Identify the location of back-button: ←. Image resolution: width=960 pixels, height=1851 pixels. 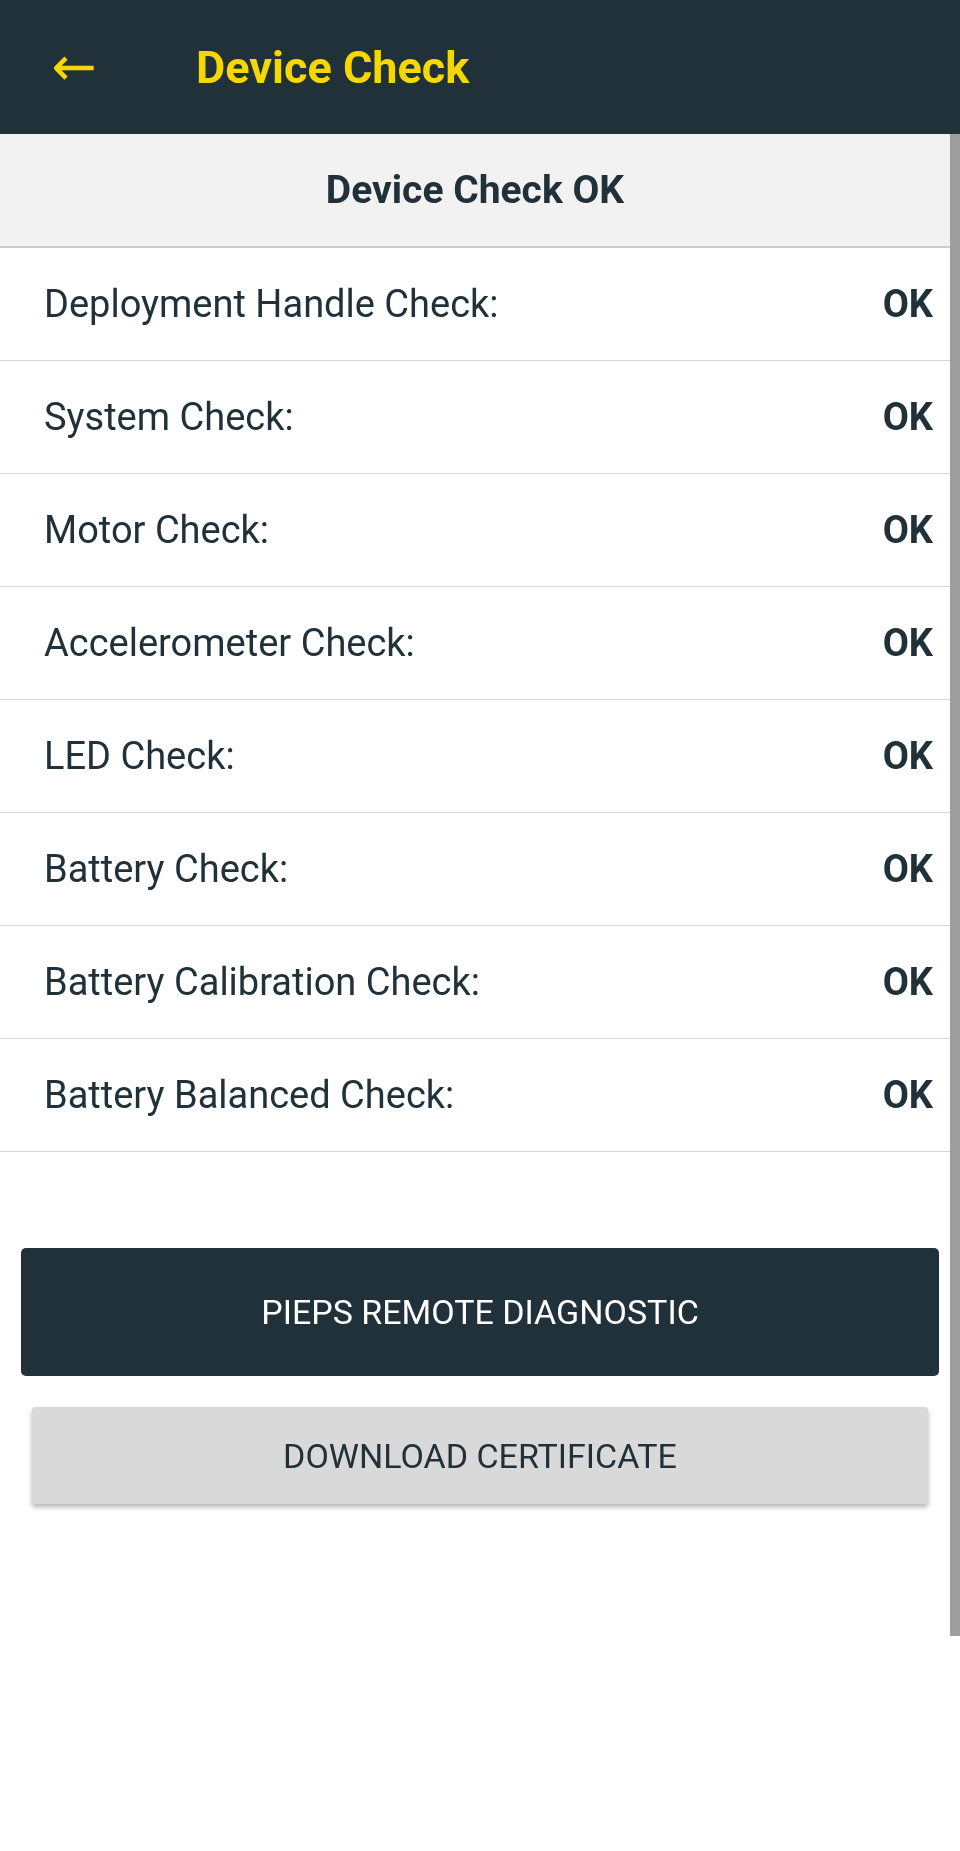
(74, 67).